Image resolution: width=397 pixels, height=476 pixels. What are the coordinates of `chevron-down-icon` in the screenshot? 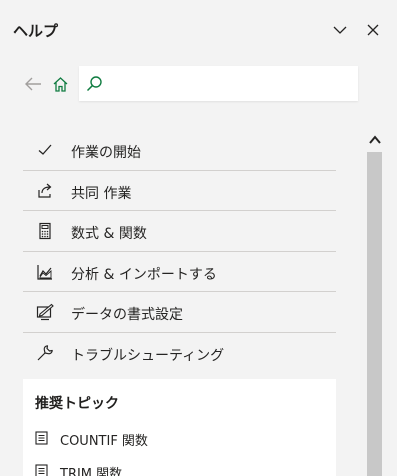 It's located at (340, 30).